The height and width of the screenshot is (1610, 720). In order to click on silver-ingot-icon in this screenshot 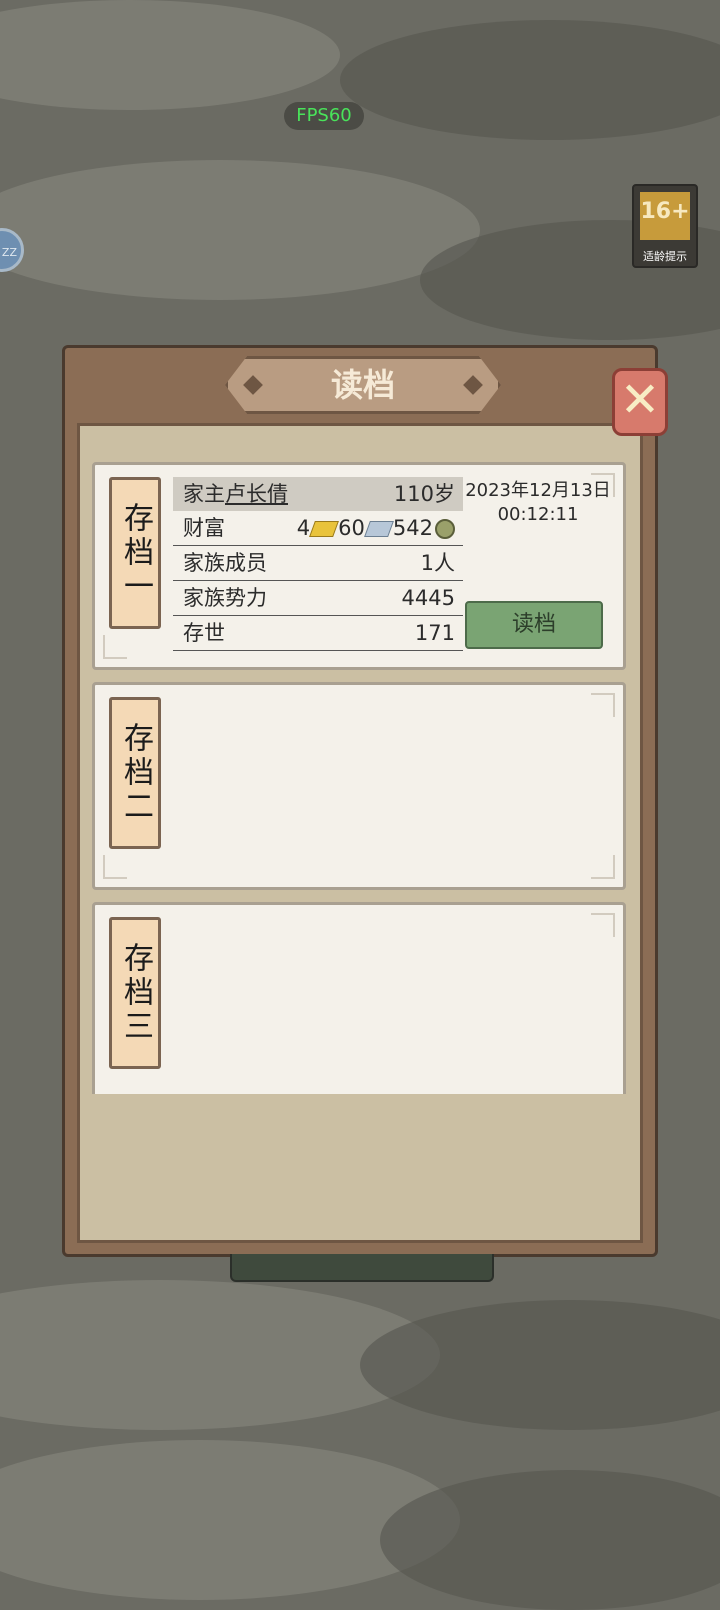, I will do `click(378, 529)`.